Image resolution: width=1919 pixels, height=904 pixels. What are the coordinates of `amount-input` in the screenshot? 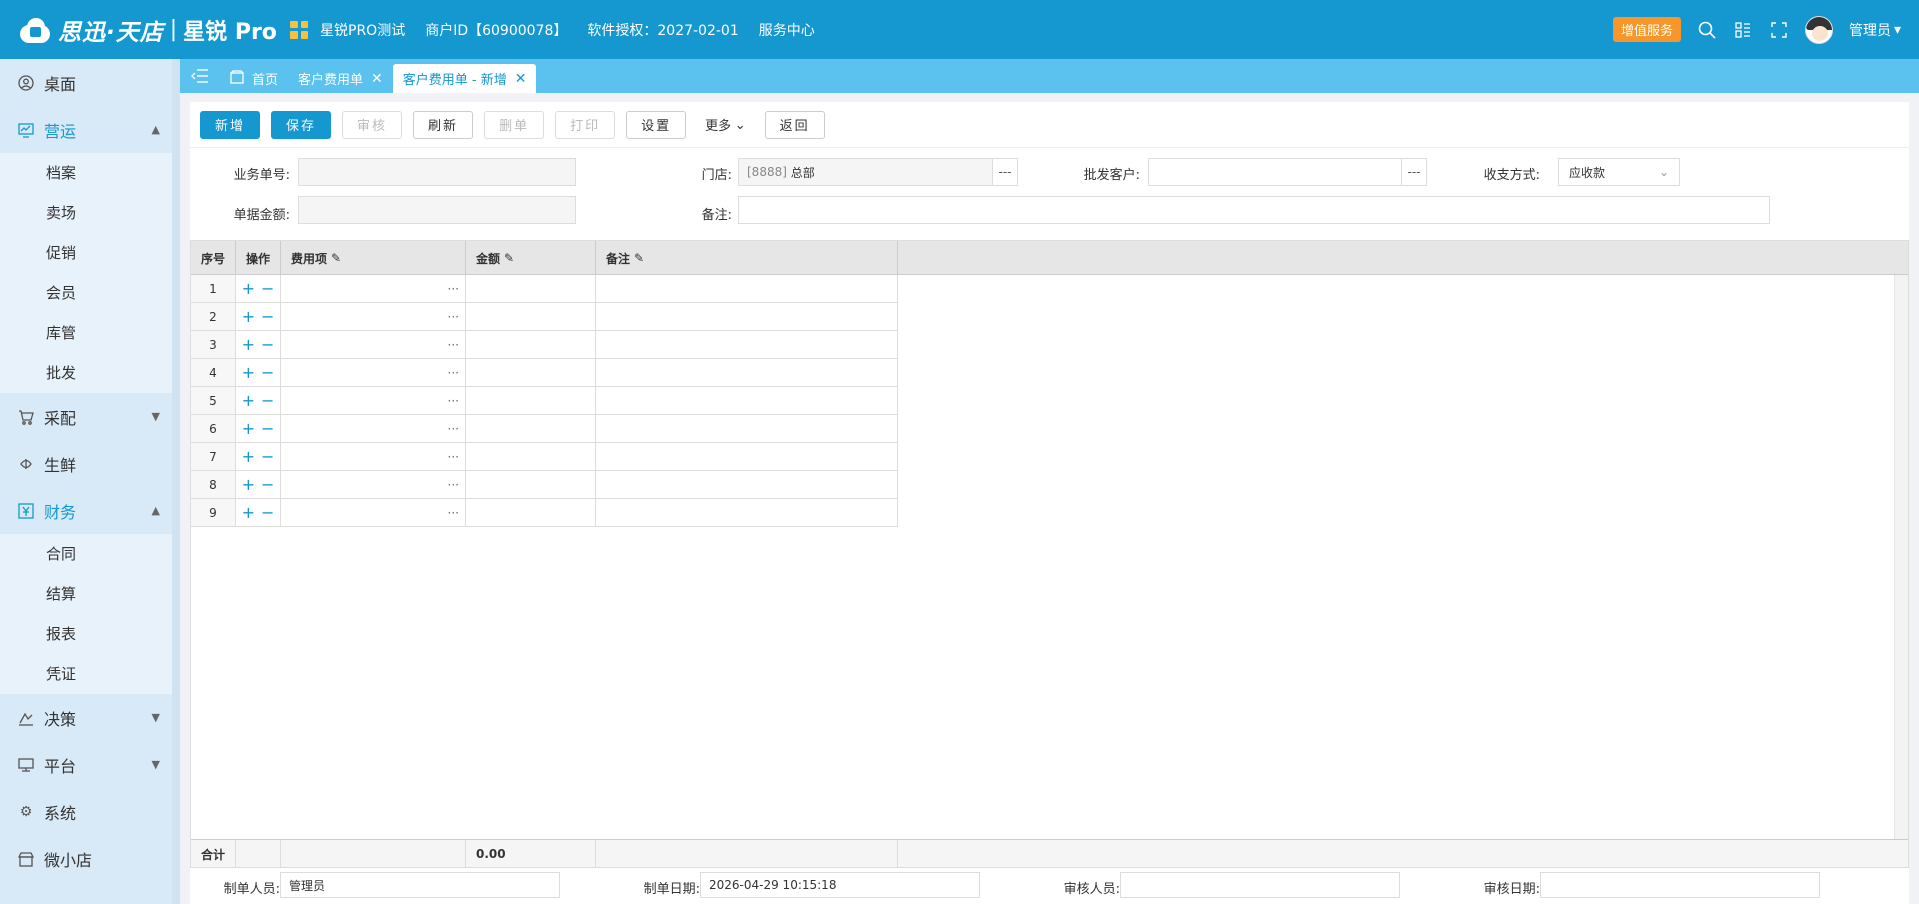 It's located at (437, 210).